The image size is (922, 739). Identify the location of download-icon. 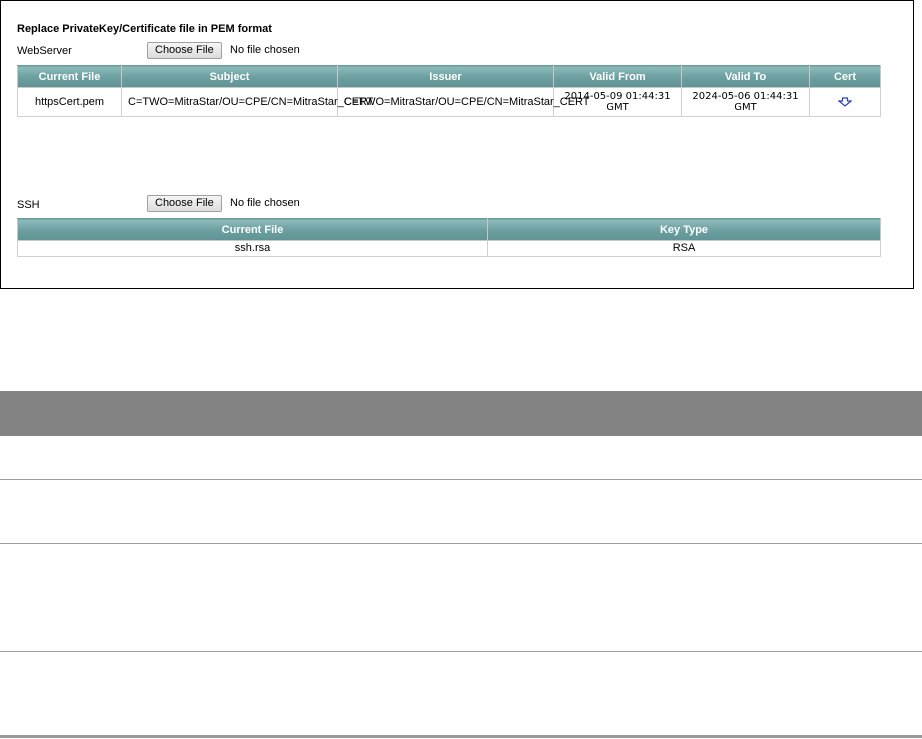
(845, 101).